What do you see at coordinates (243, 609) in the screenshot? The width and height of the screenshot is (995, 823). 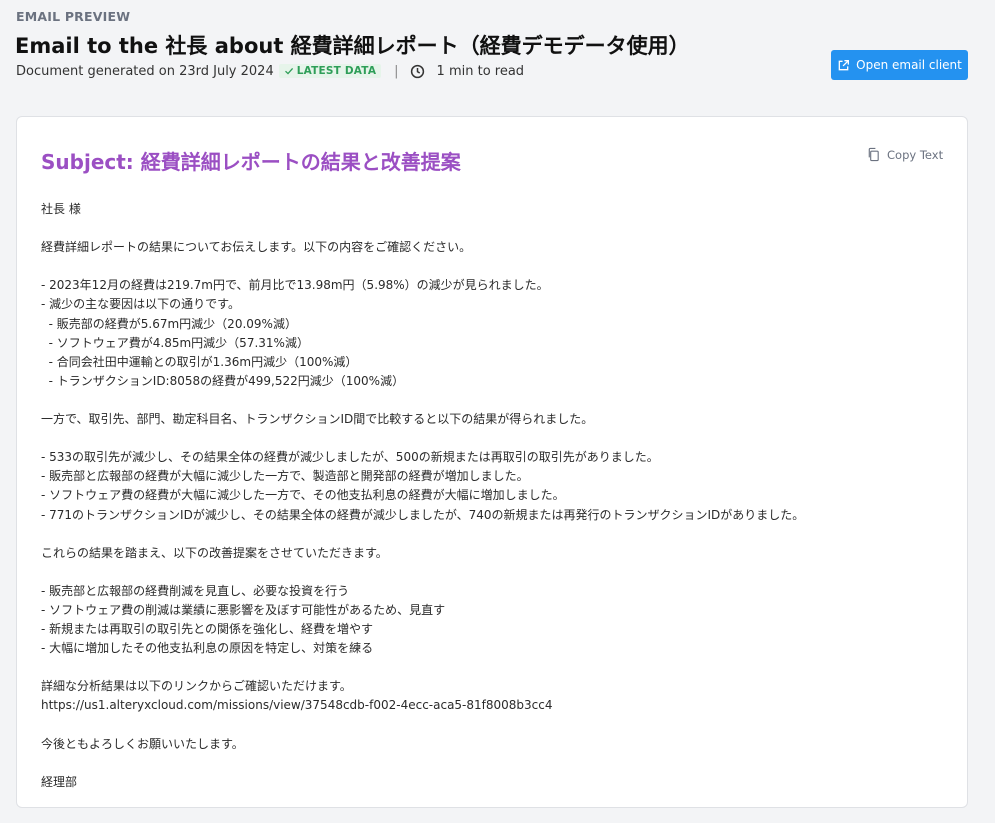 I see `email-line: - ソフトウェア費の削減は業績に悪影響を及ぼす可能性があるため、見直す` at bounding box center [243, 609].